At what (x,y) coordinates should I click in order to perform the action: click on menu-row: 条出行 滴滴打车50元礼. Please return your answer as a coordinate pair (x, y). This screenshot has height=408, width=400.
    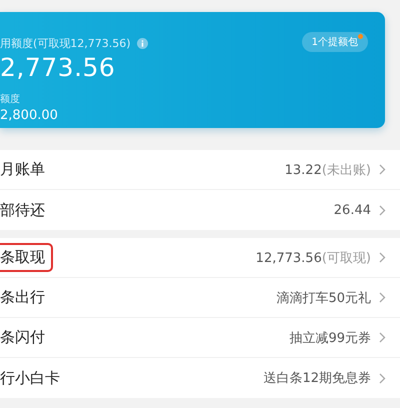
    Looking at the image, I should click on (200, 298).